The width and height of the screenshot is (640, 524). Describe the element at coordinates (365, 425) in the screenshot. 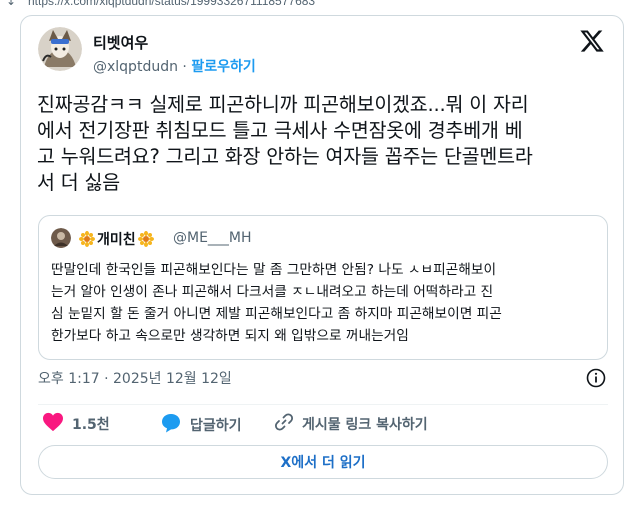

I see `copy-link-label: 게시물 링크 복사하기` at that location.